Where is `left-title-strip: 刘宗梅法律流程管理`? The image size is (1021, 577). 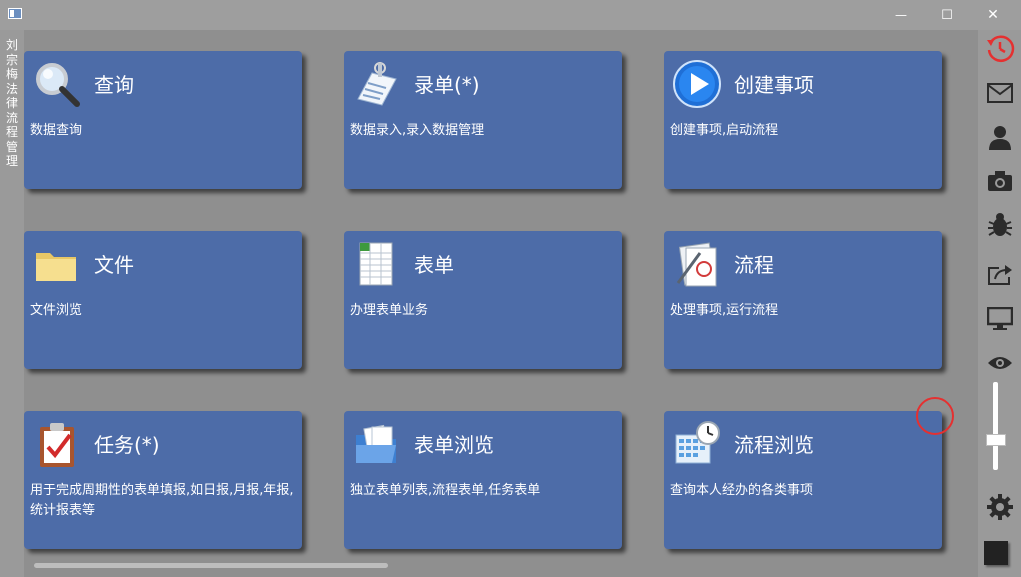 left-title-strip: 刘宗梅法律流程管理 is located at coordinates (12, 303).